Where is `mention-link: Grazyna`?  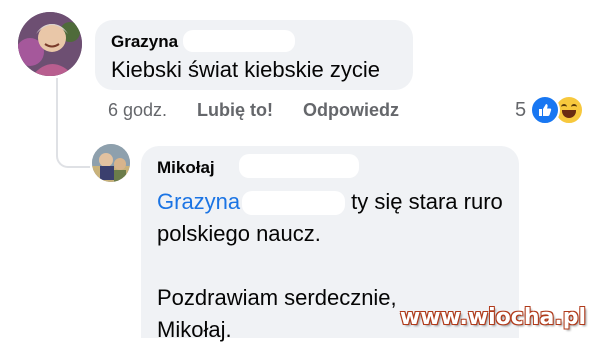
mention-link: Grazyna is located at coordinates (198, 201).